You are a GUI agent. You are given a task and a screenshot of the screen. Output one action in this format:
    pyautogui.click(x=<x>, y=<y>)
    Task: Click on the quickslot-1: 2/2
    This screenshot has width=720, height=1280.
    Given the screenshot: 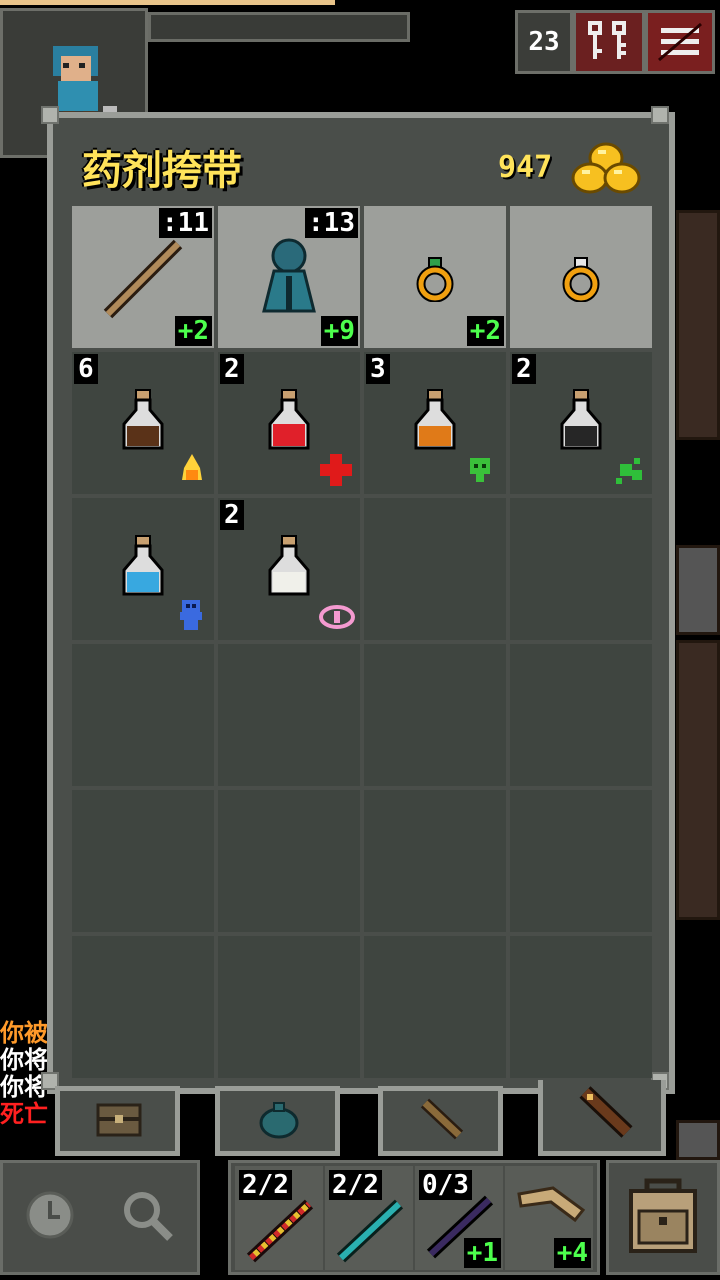 What is the action you would take?
    pyautogui.click(x=279, y=1218)
    